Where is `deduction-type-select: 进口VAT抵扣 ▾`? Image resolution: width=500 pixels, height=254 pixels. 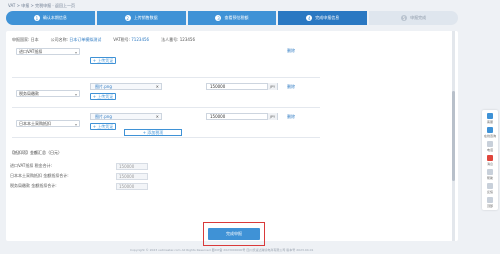 deduction-type-select: 进口VAT抵扣 ▾ is located at coordinates (48, 51).